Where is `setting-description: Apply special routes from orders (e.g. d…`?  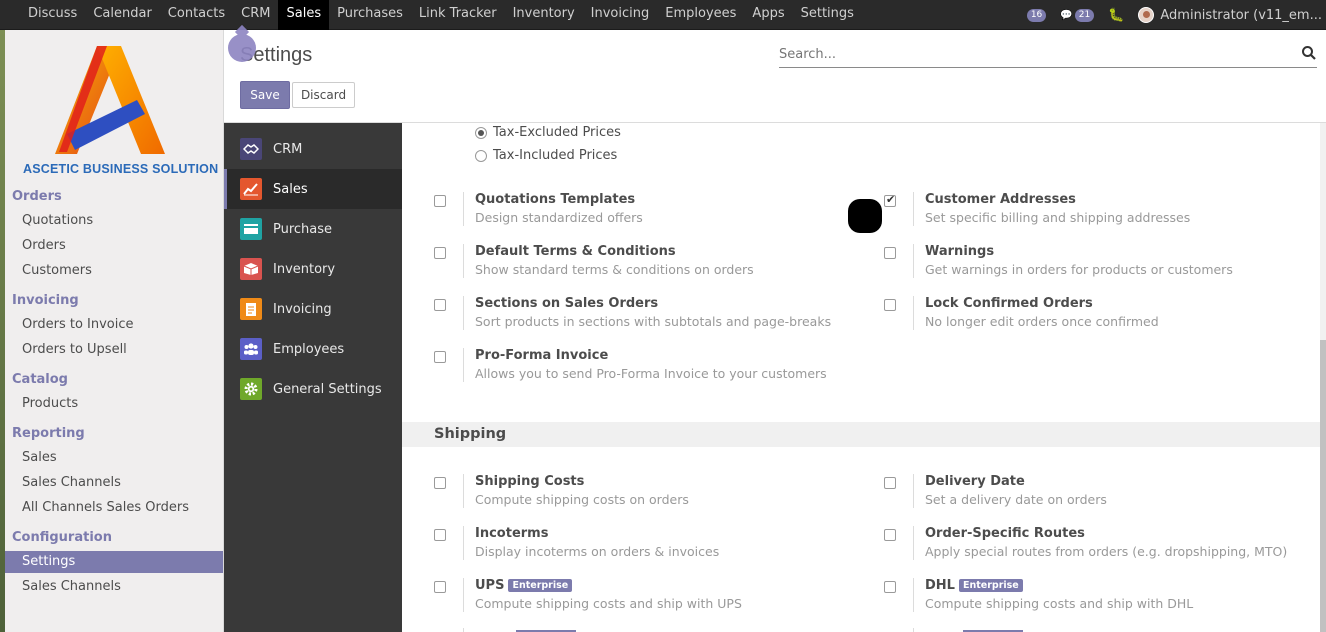
setting-description: Apply special routes from orders (e.g. d… is located at coordinates (1106, 551).